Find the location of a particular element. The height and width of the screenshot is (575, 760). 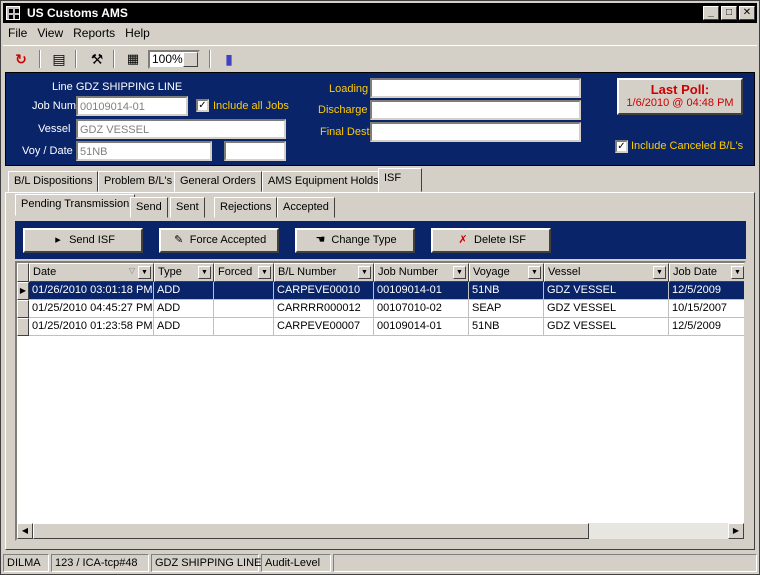

cell-bl-number: CARPEVE00007 is located at coordinates (324, 327).